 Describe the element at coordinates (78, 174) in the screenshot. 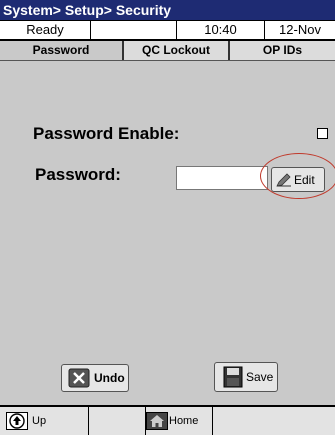

I see `password-label: Password:` at that location.